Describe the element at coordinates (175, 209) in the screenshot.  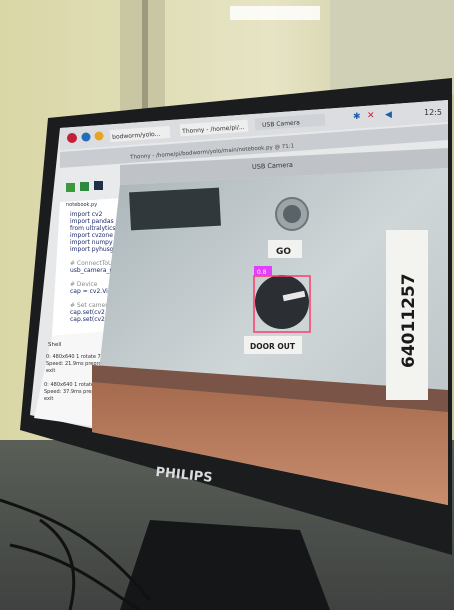
I see `camera-wall-box` at that location.